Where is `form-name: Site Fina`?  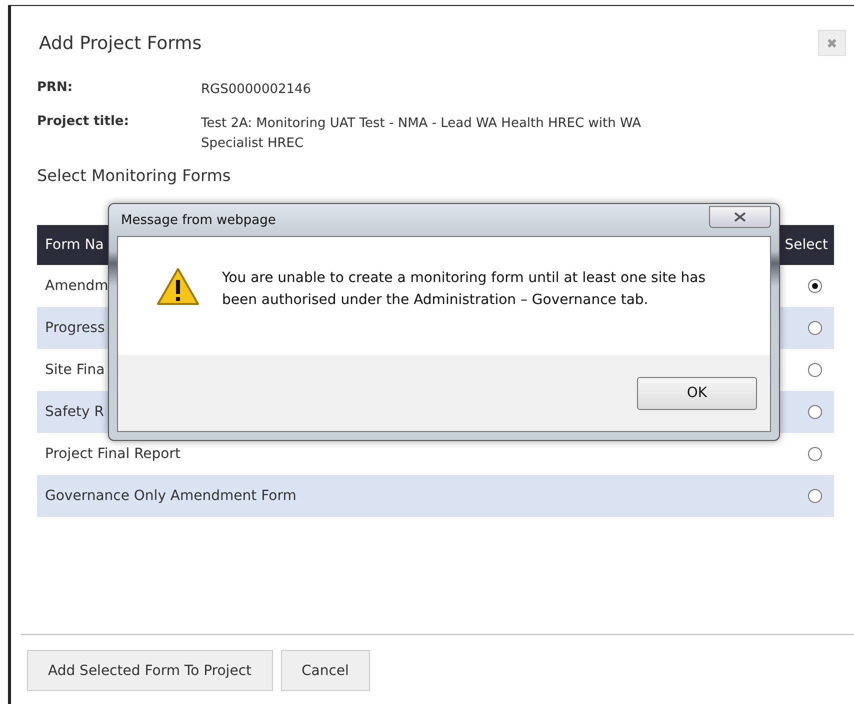 form-name: Site Fina is located at coordinates (75, 370).